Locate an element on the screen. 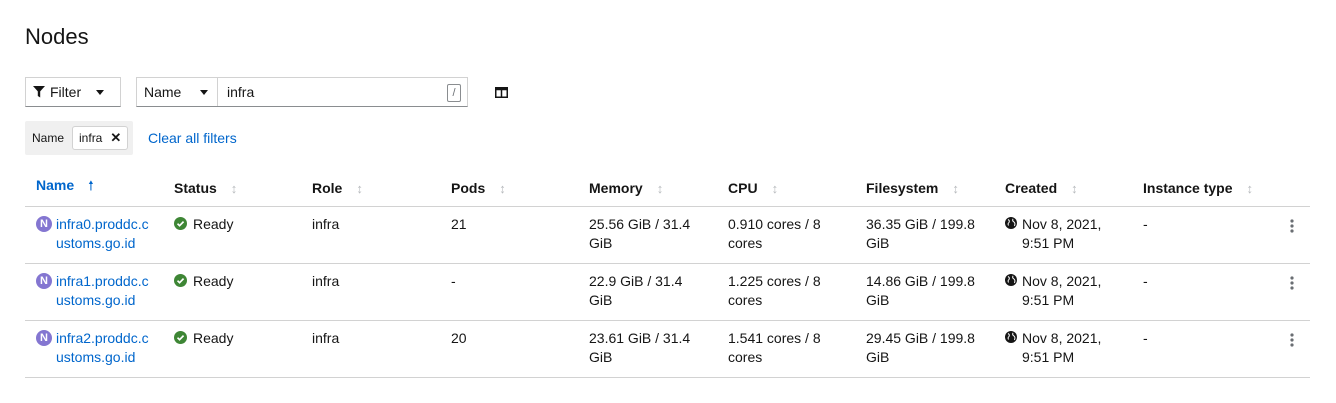  node-name-link: infra2.proddc.customs.go.id is located at coordinates (105, 348).